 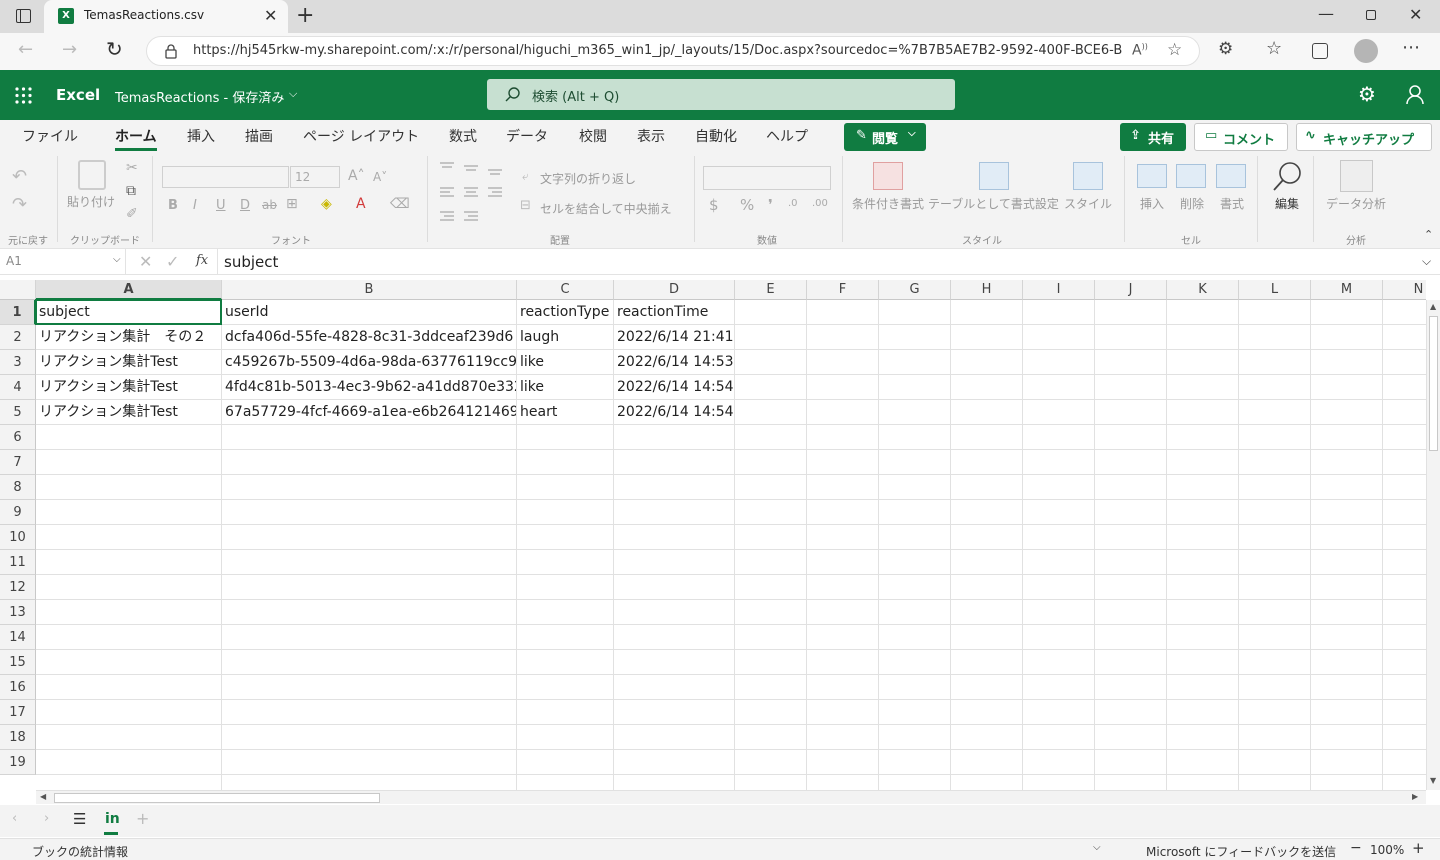 What do you see at coordinates (463, 136) in the screenshot?
I see `tab-formulas: 数式` at bounding box center [463, 136].